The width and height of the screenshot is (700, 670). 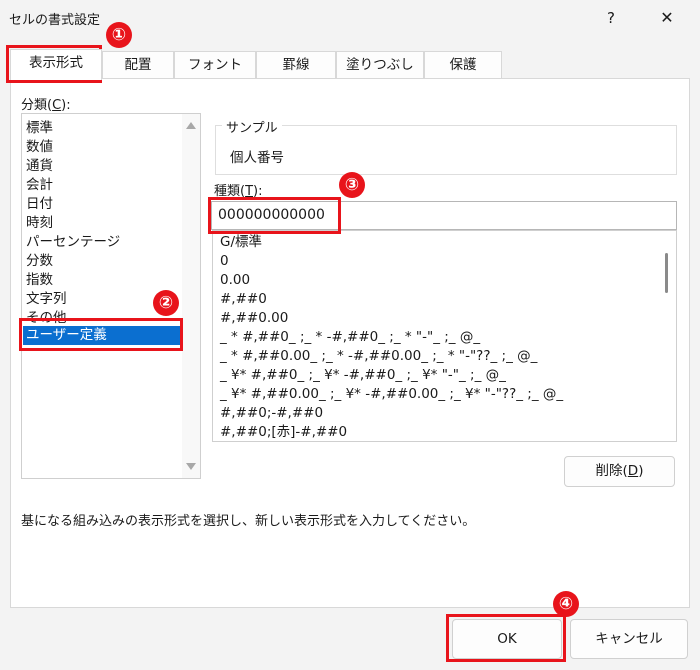 What do you see at coordinates (101, 334) in the screenshot?
I see `highlight-box-category` at bounding box center [101, 334].